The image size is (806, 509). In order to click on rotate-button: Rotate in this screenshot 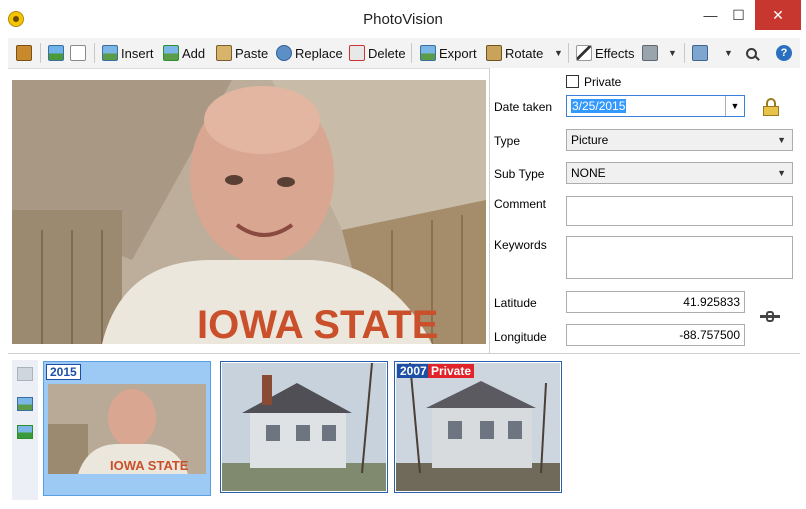, I will do `click(514, 53)`.